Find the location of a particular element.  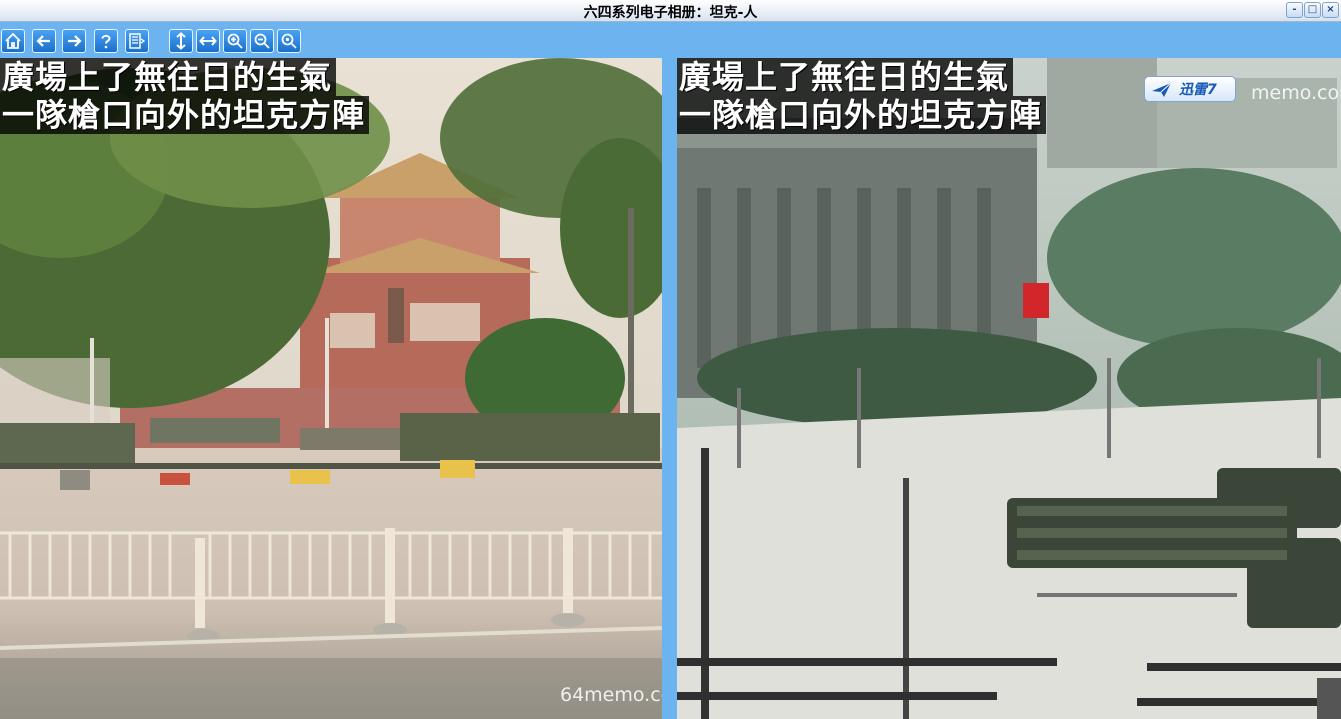

help-button is located at coordinates (106, 41).